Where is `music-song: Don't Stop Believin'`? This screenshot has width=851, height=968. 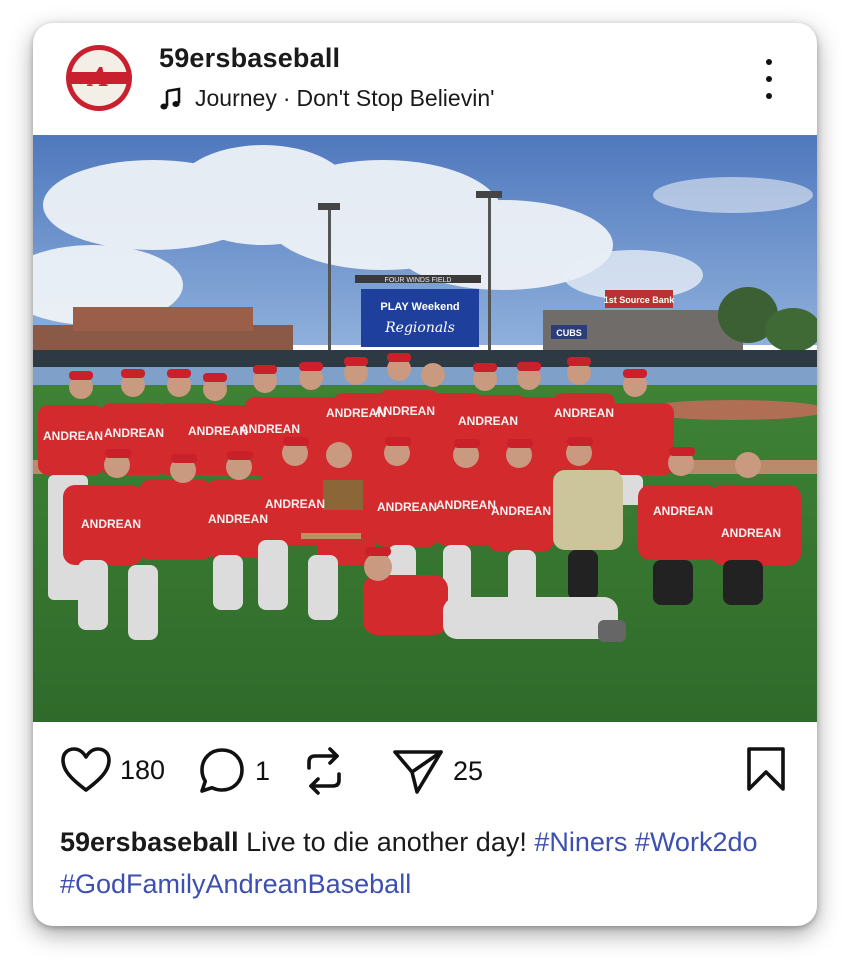
music-song: Don't Stop Believin' is located at coordinates (395, 98).